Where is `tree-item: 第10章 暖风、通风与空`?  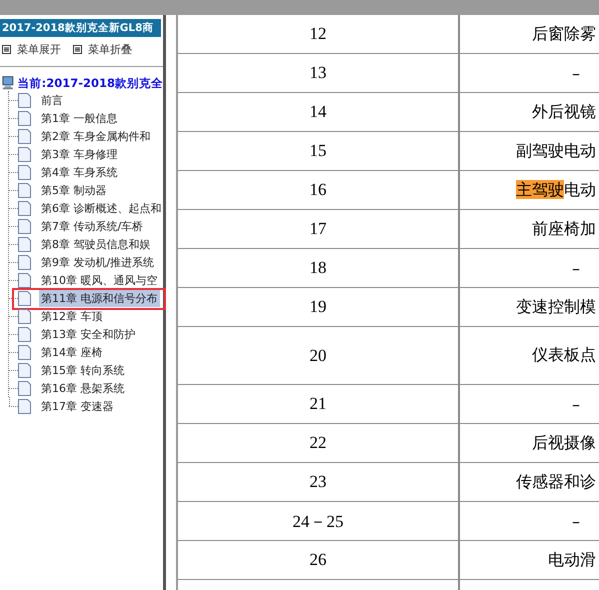 tree-item: 第10章 暖风、通风与空 is located at coordinates (99, 280).